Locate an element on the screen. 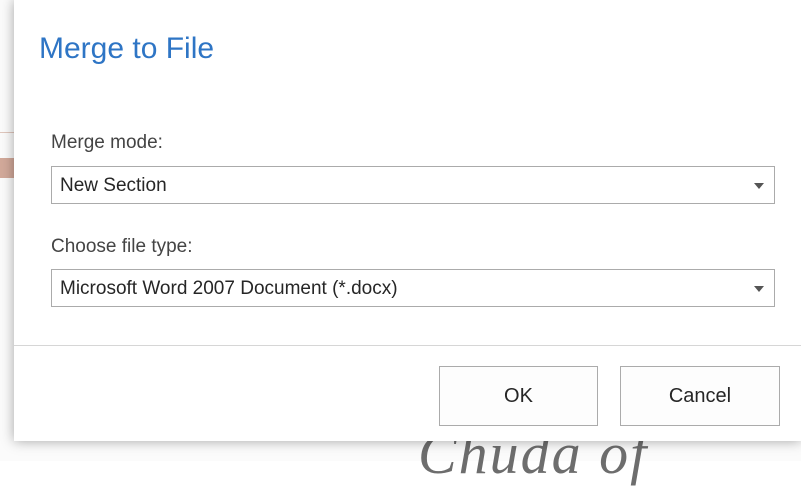 Image resolution: width=801 pixels, height=487 pixels. file-type-select: Microsoft Word 2007 Document (*.docx) is located at coordinates (413, 288).